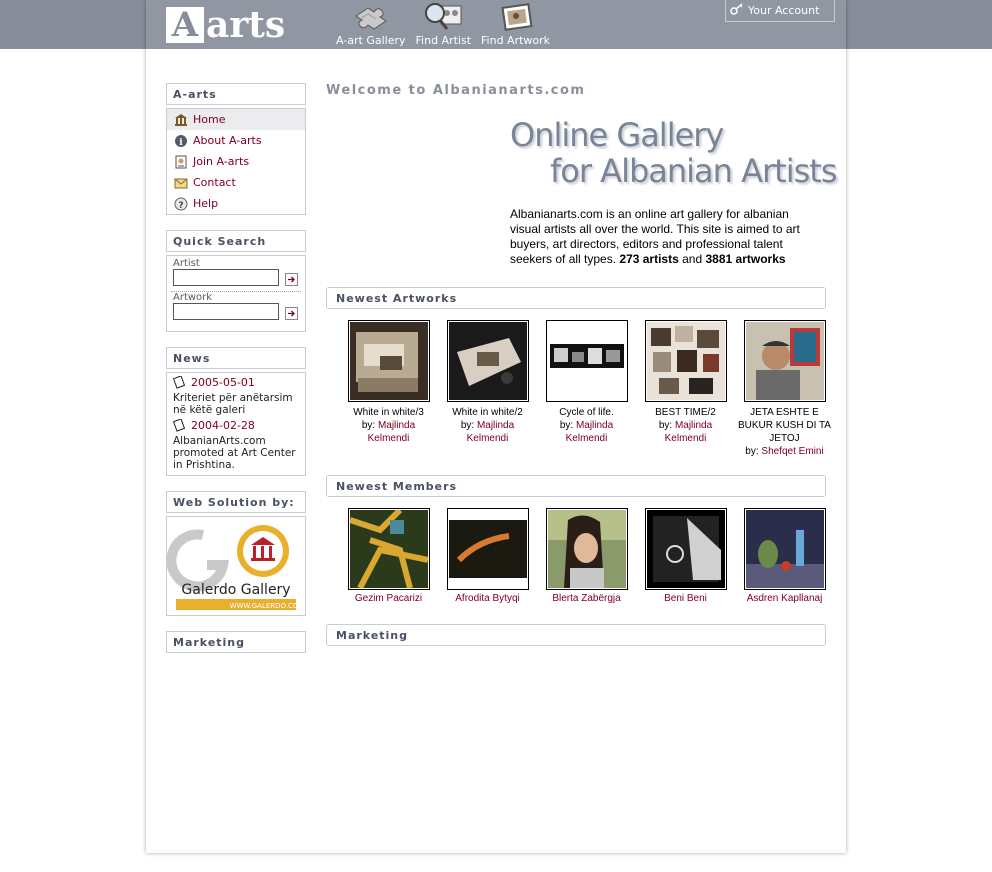 The height and width of the screenshot is (872, 992). I want to click on your-account-button: Your Account, so click(780, 11).